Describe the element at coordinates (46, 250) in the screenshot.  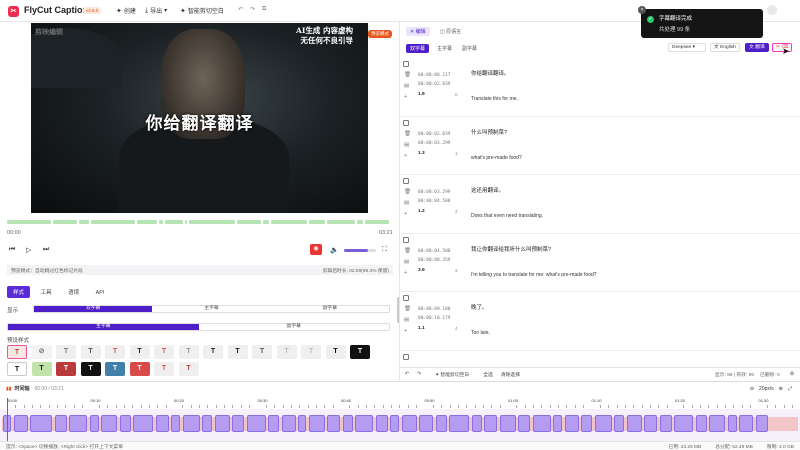
I see `skip-forward-button: ⏭` at that location.